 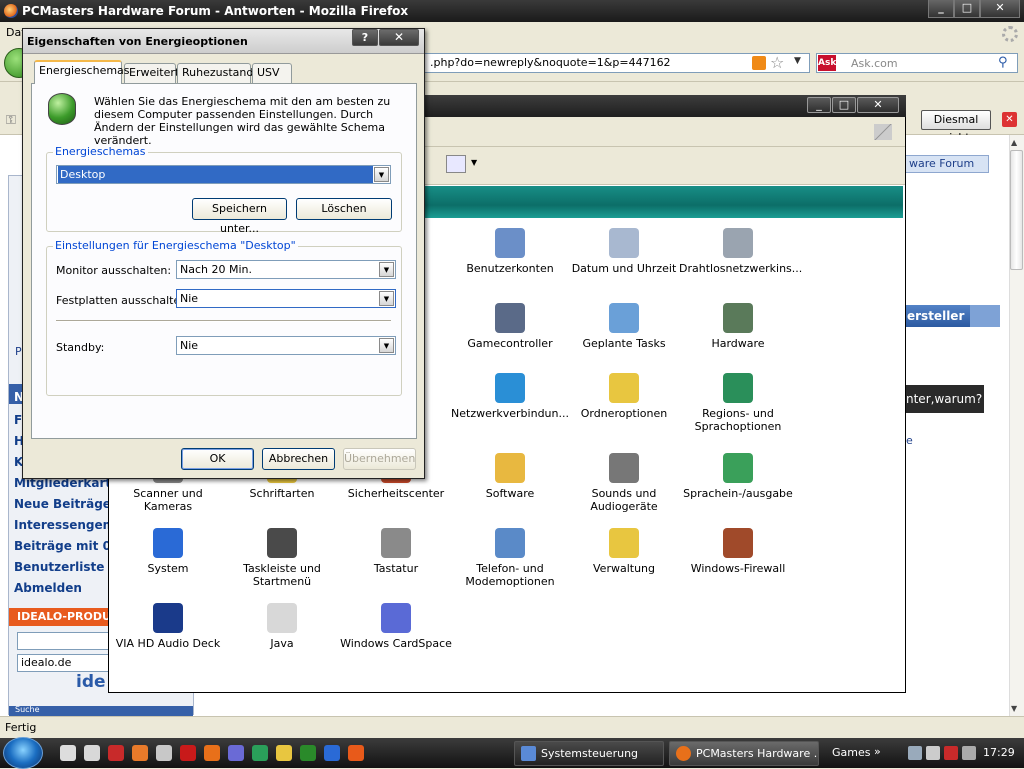 I want to click on dialog-help-button: ?, so click(x=365, y=37).